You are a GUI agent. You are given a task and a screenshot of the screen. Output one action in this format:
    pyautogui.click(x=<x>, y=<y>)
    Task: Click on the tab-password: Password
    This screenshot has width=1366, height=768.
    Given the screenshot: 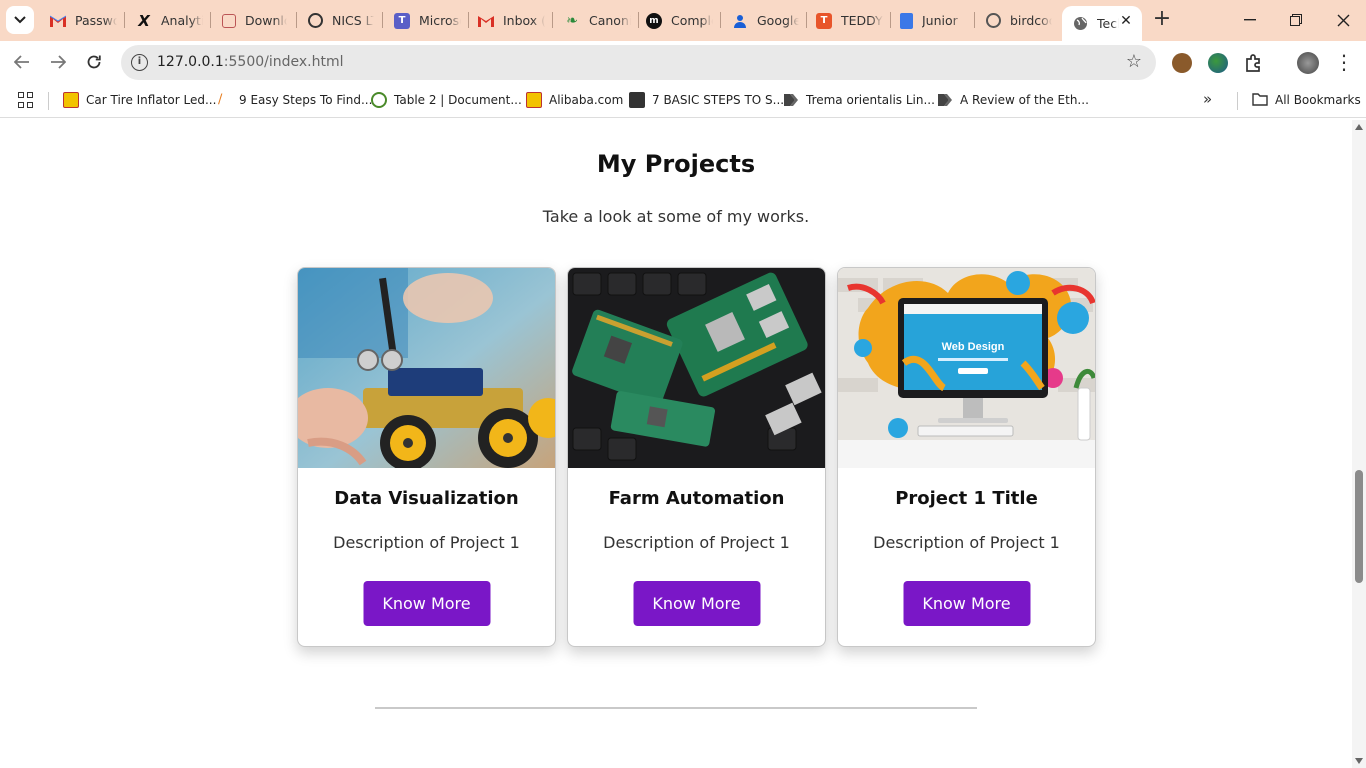 What is the action you would take?
    pyautogui.click(x=81, y=20)
    